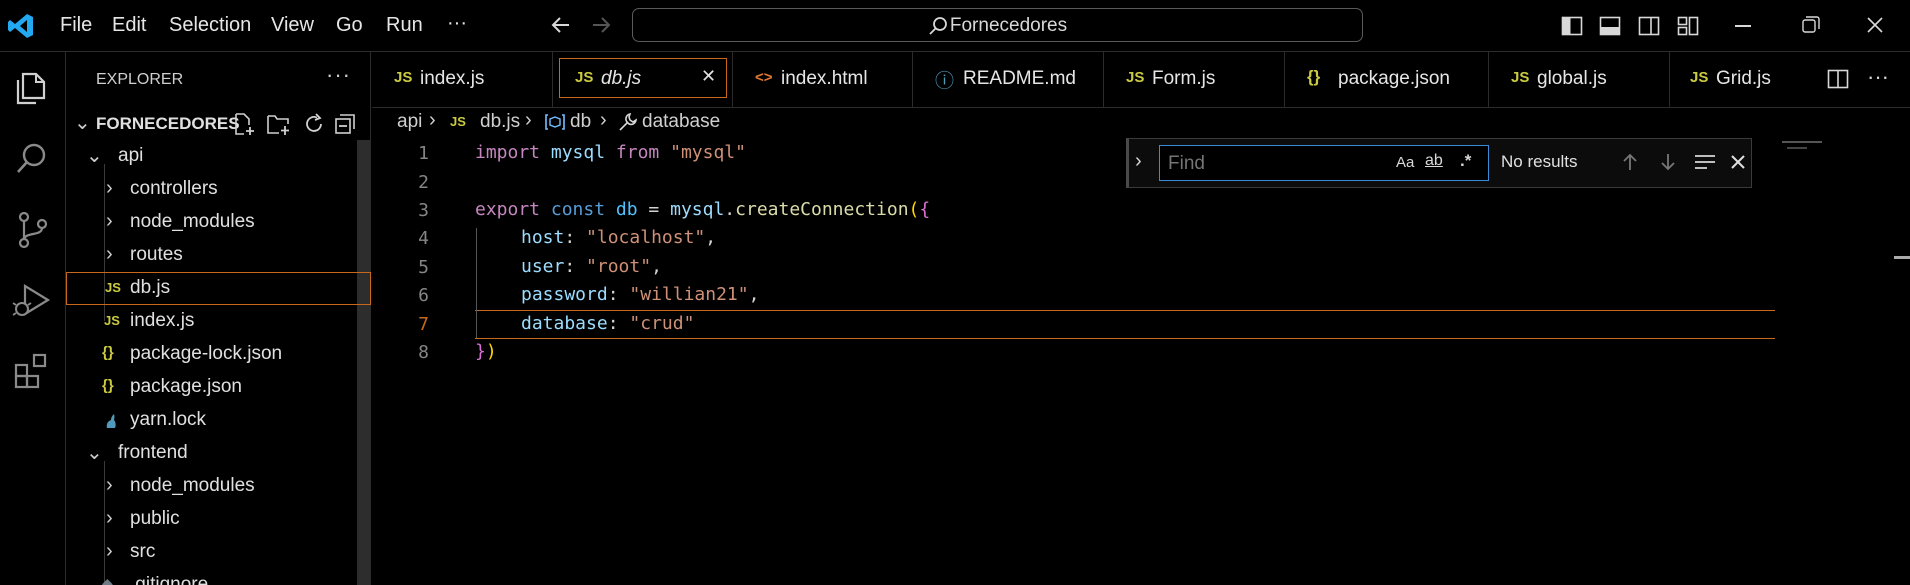 This screenshot has height=585, width=1910. What do you see at coordinates (1387, 79) in the screenshot?
I see `tab-package-json: {} package.json` at bounding box center [1387, 79].